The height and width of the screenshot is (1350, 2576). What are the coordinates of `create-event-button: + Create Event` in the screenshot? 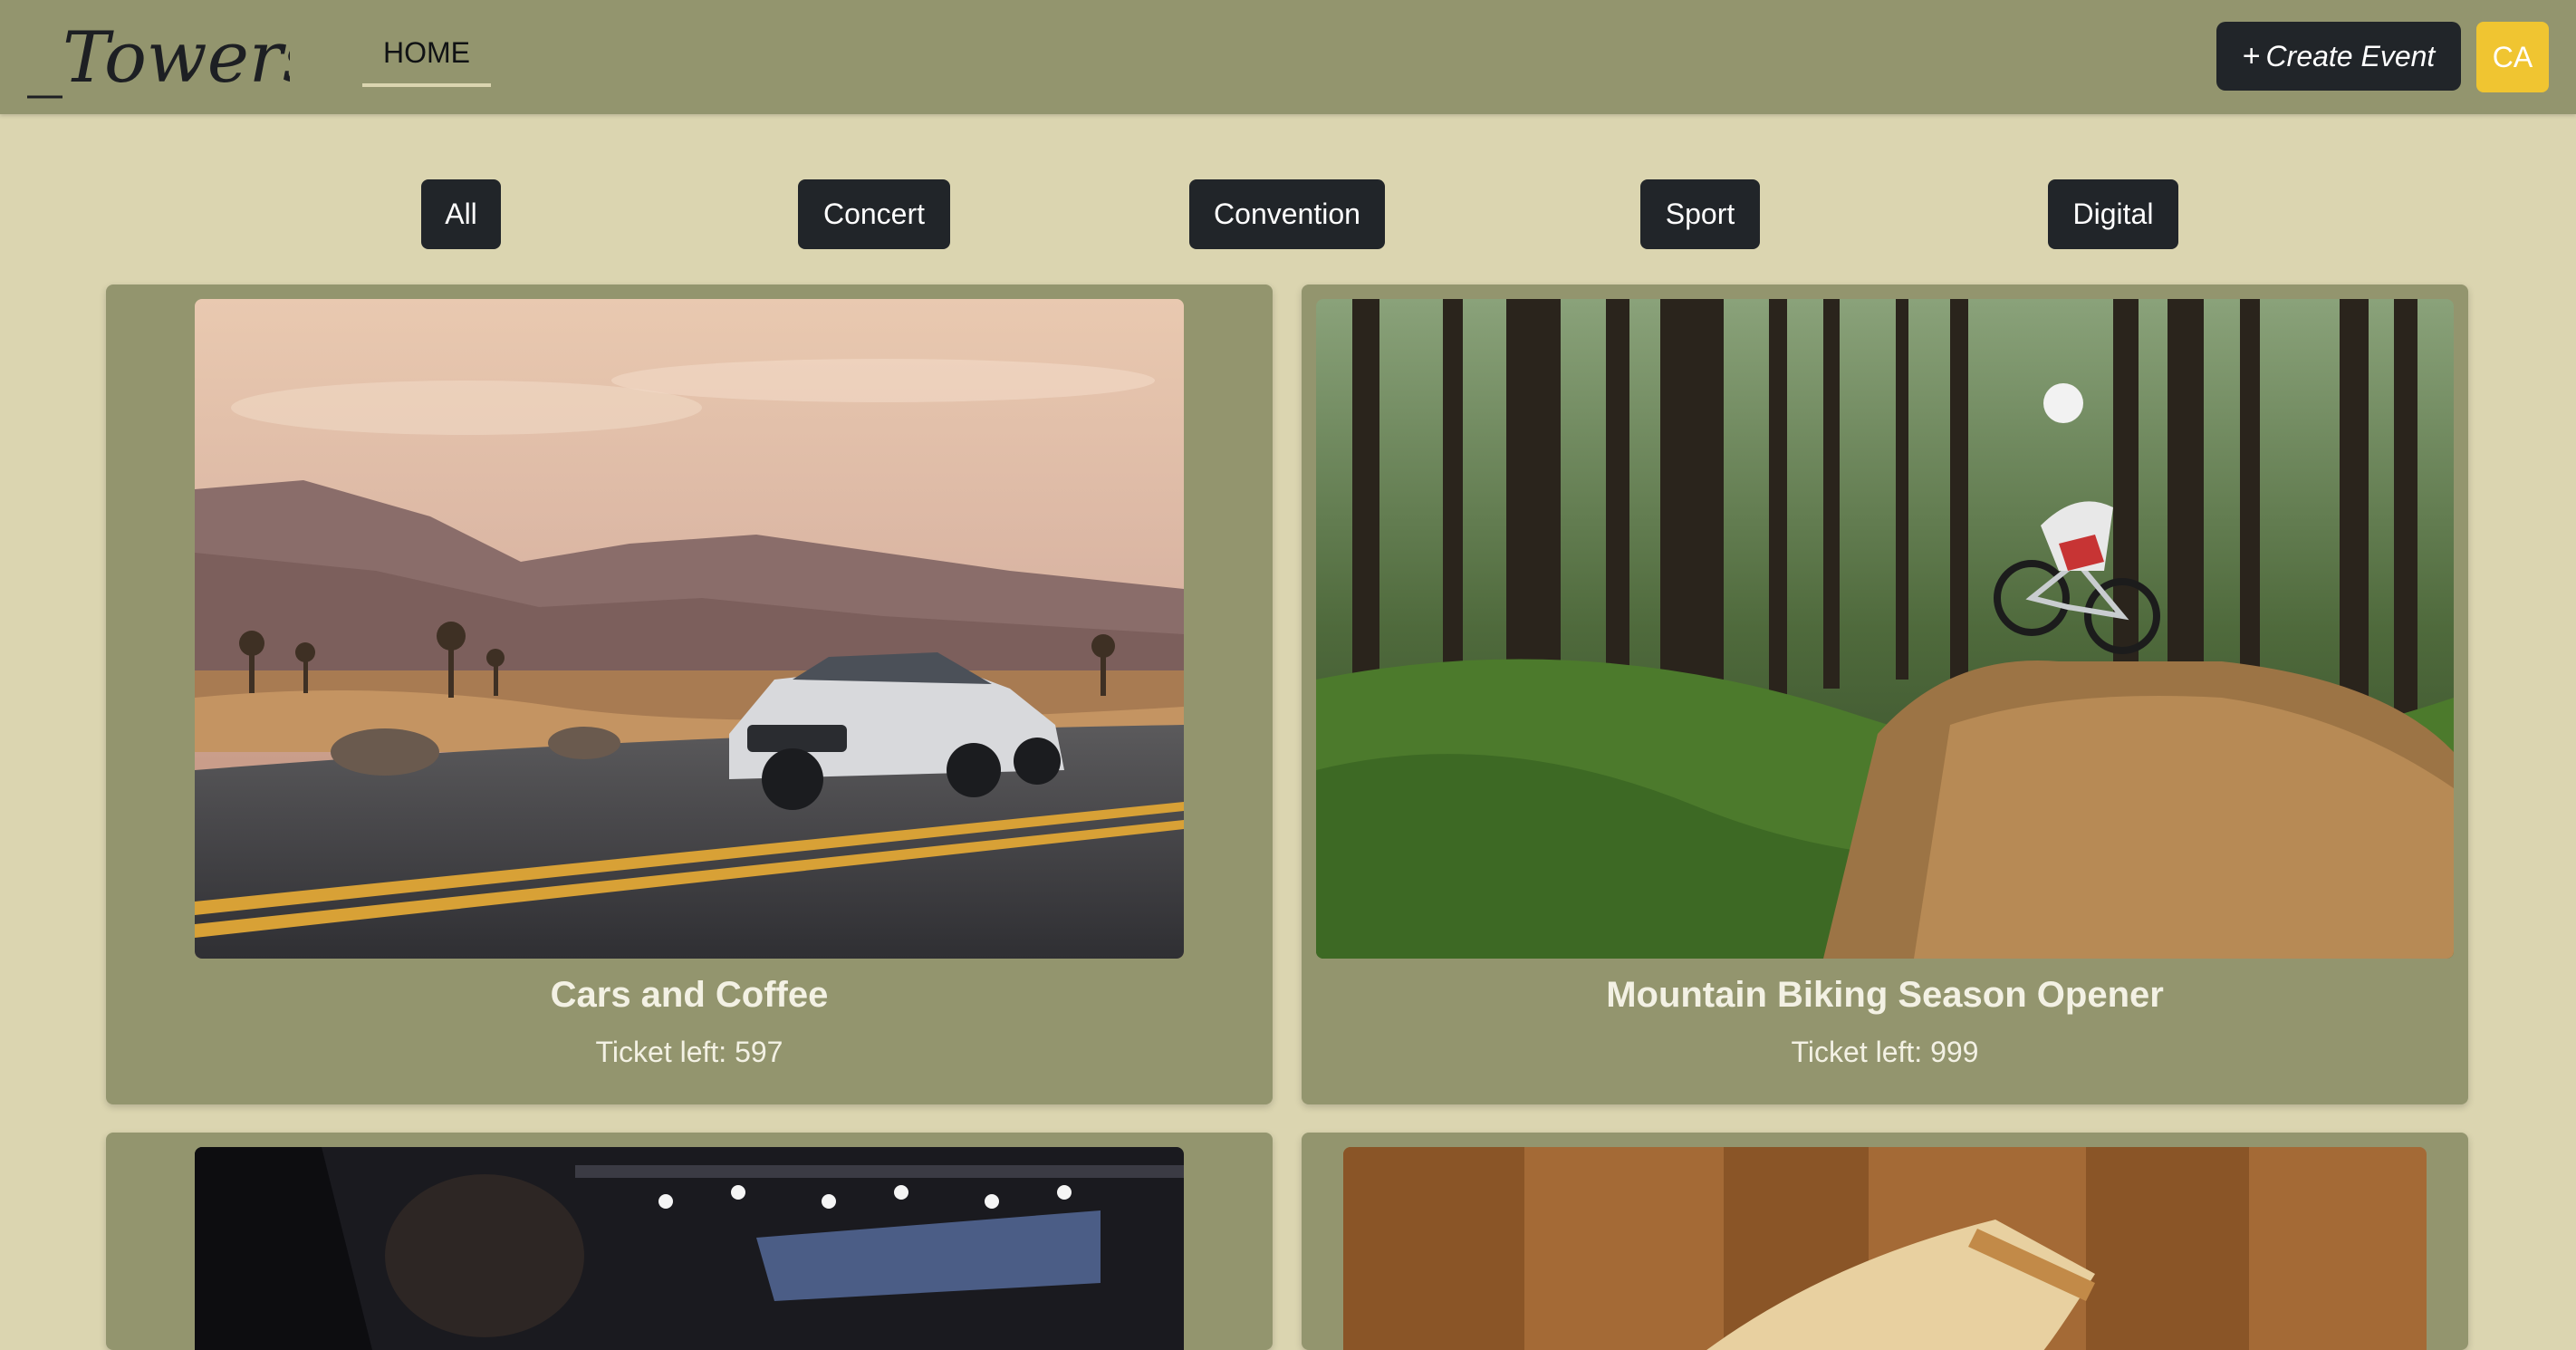 It's located at (2338, 56).